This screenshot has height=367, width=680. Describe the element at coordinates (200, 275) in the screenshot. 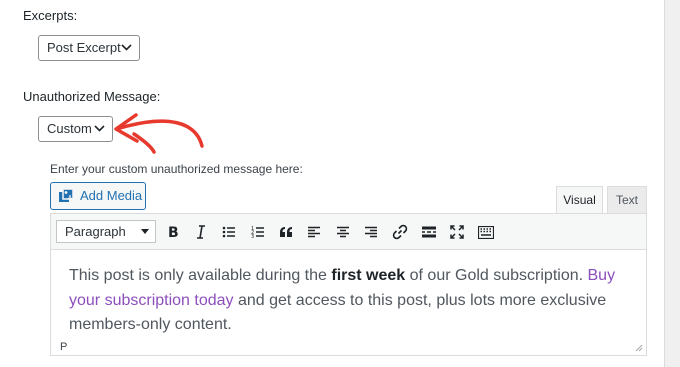

I see `content-text-1: This post is only available during the` at that location.